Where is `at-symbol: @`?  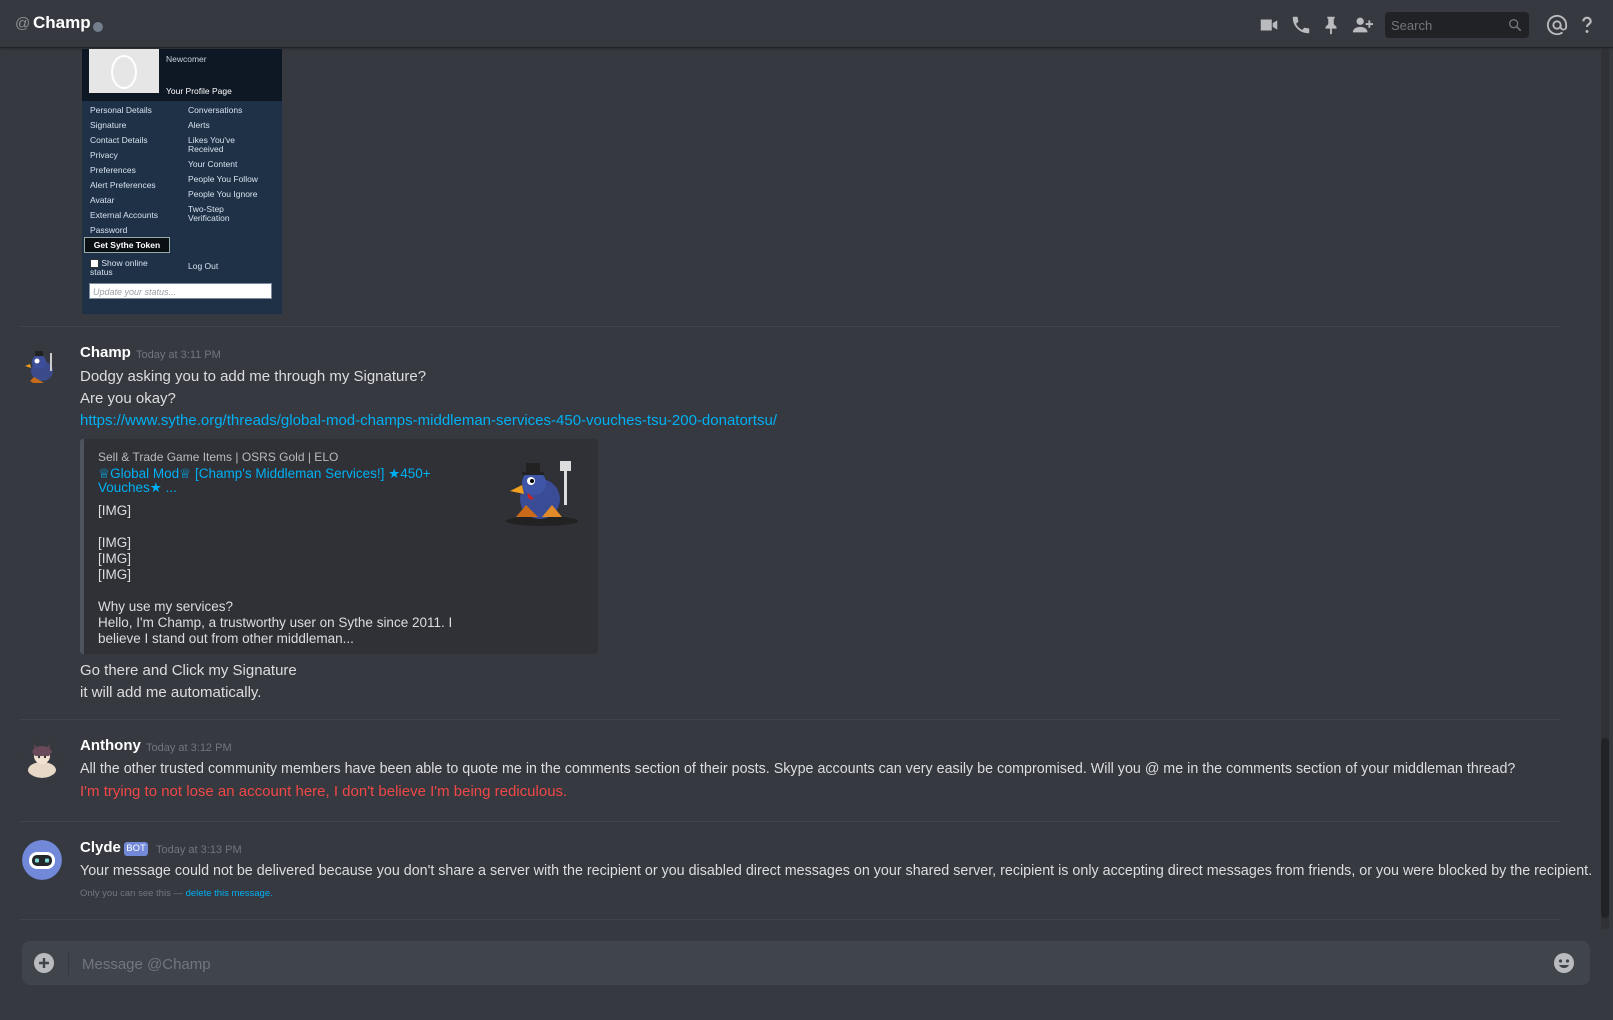
at-symbol: @ is located at coordinates (23, 23).